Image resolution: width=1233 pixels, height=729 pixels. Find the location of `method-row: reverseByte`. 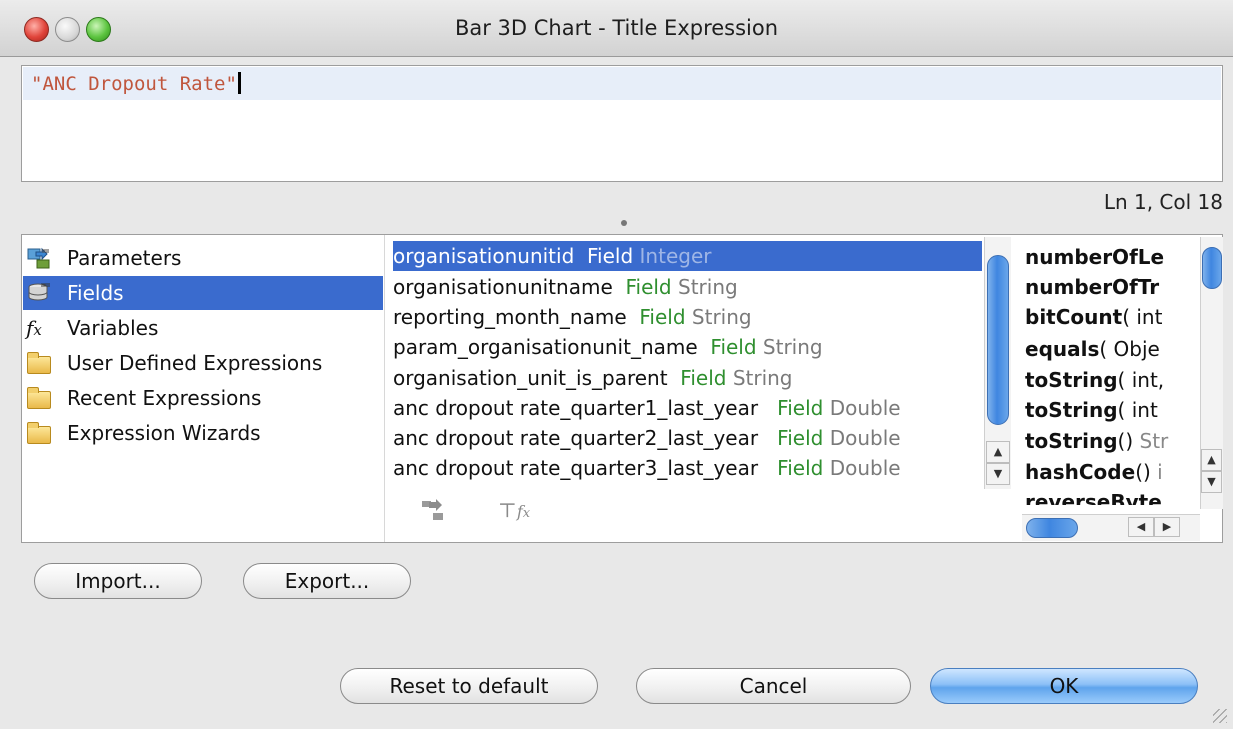

method-row: reverseByte is located at coordinates (1093, 496).